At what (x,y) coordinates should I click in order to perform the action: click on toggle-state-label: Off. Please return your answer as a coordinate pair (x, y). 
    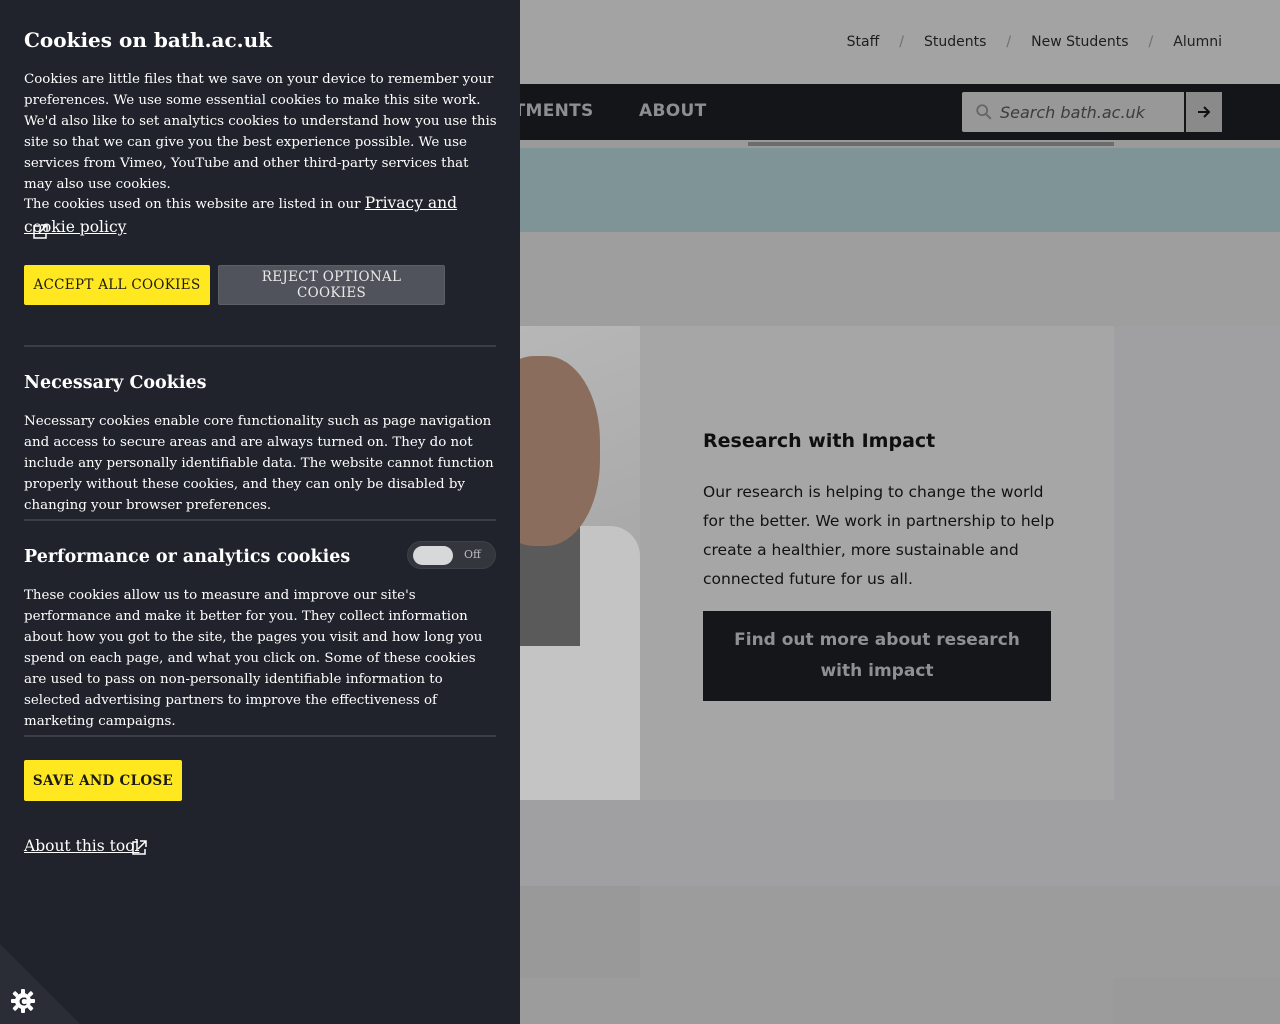
    Looking at the image, I should click on (472, 554).